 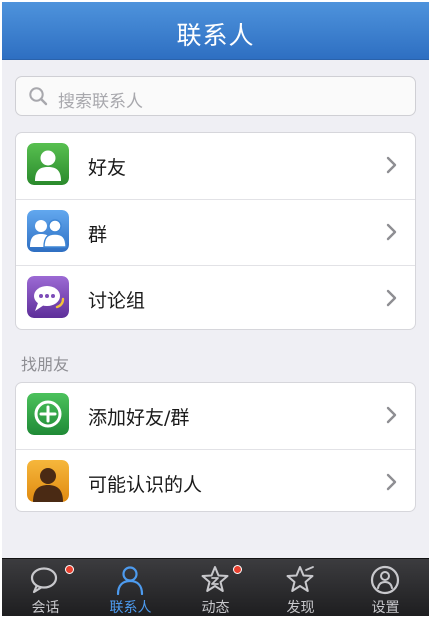 I want to click on friend-avatar-icon, so click(x=48, y=164).